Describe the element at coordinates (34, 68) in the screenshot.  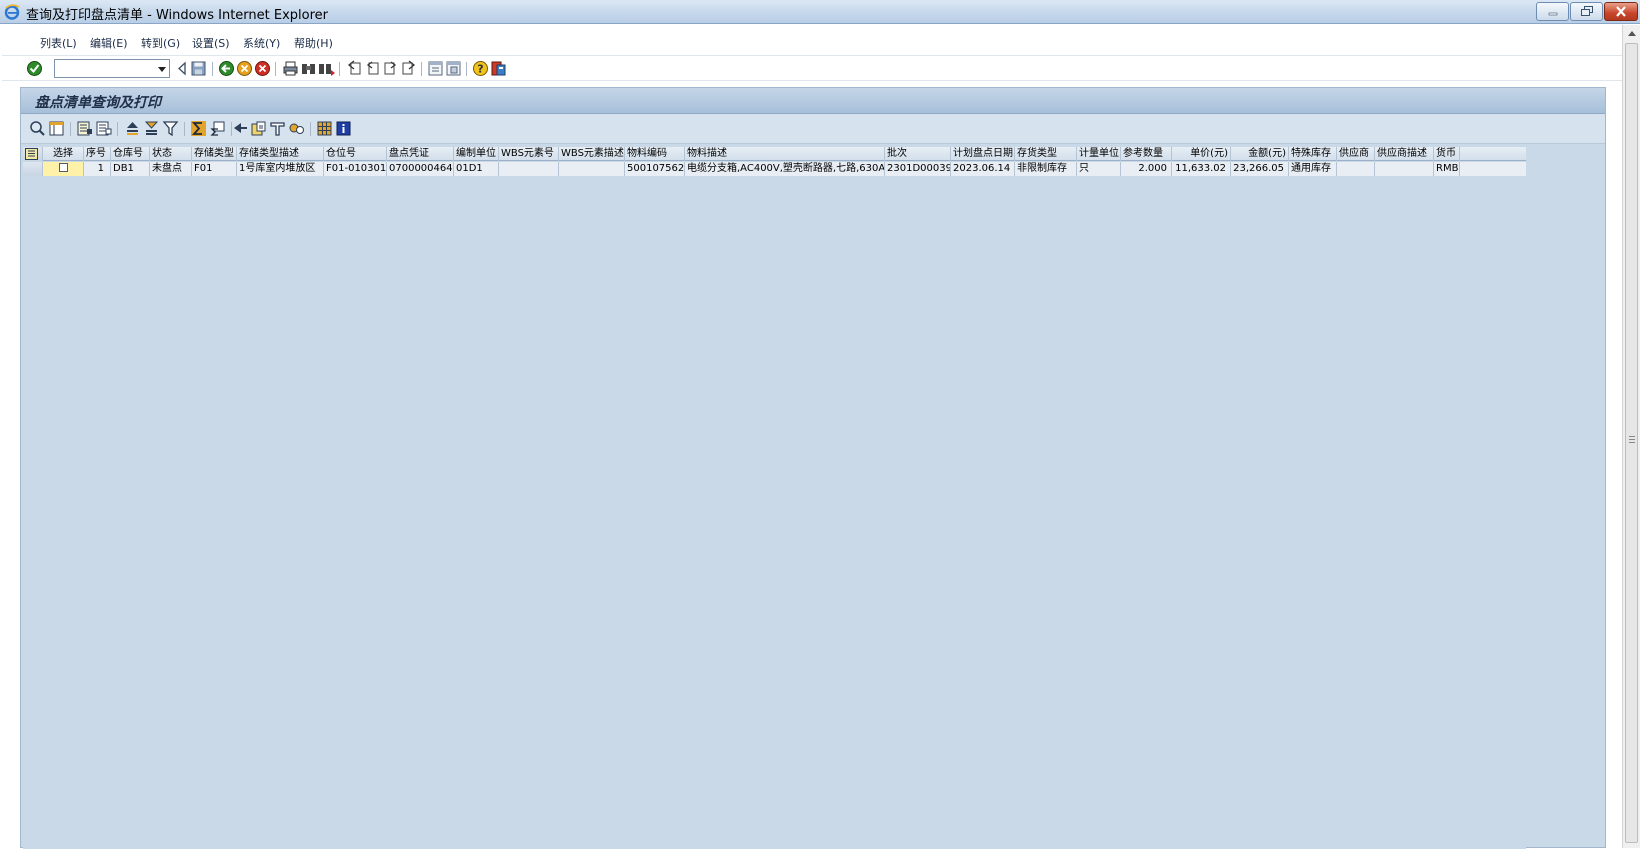
I see `enter-icon` at that location.